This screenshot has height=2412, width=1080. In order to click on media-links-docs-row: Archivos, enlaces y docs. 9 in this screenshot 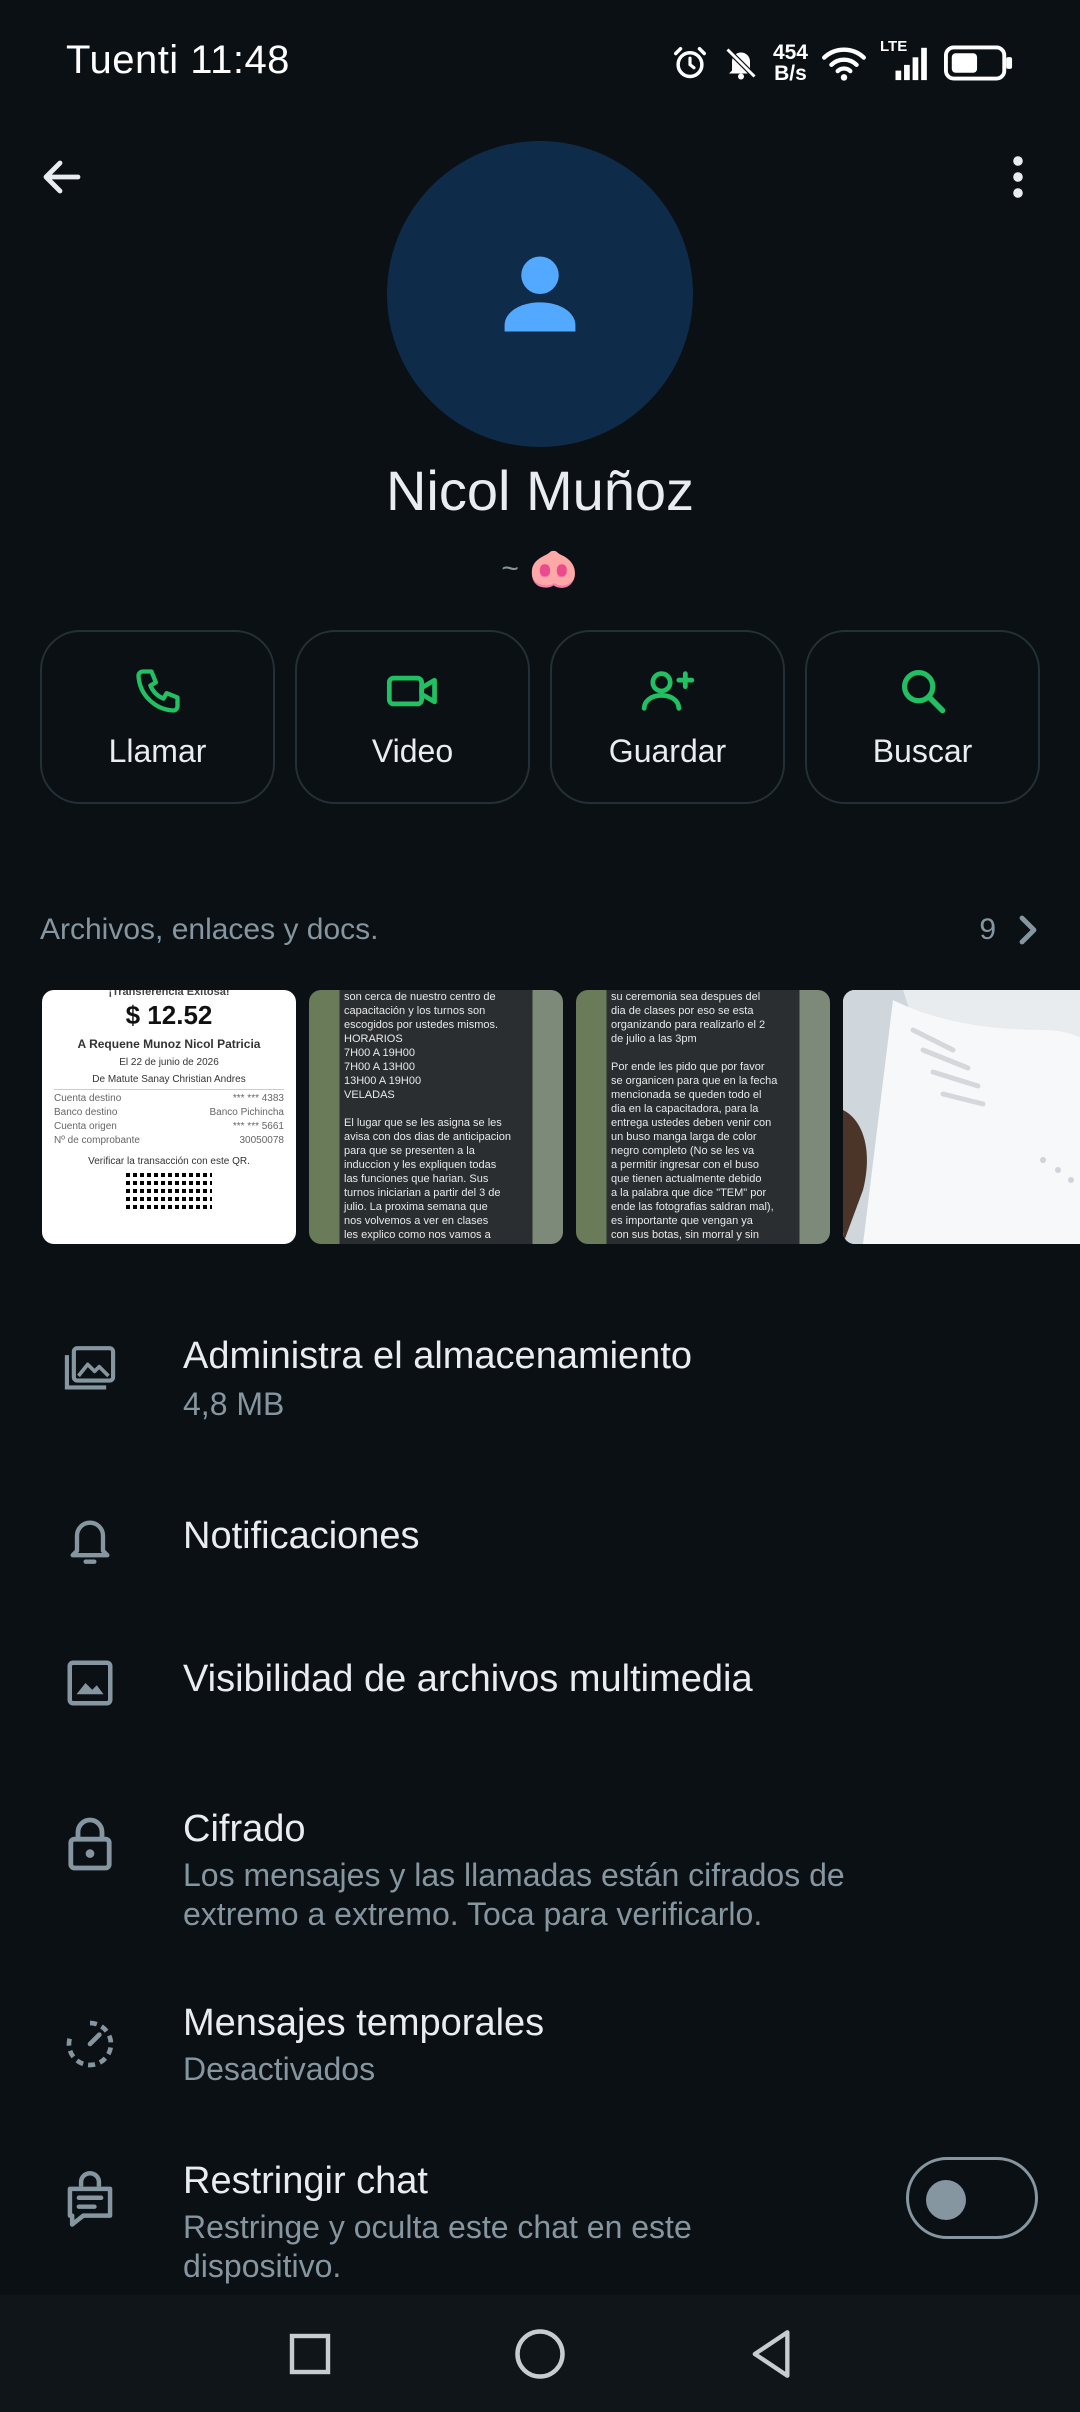, I will do `click(540, 930)`.